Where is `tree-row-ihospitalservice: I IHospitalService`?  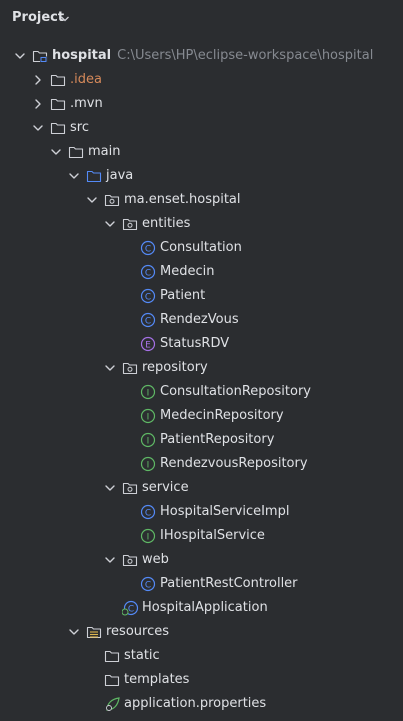
tree-row-ihospitalservice: I IHospitalService is located at coordinates (201, 536).